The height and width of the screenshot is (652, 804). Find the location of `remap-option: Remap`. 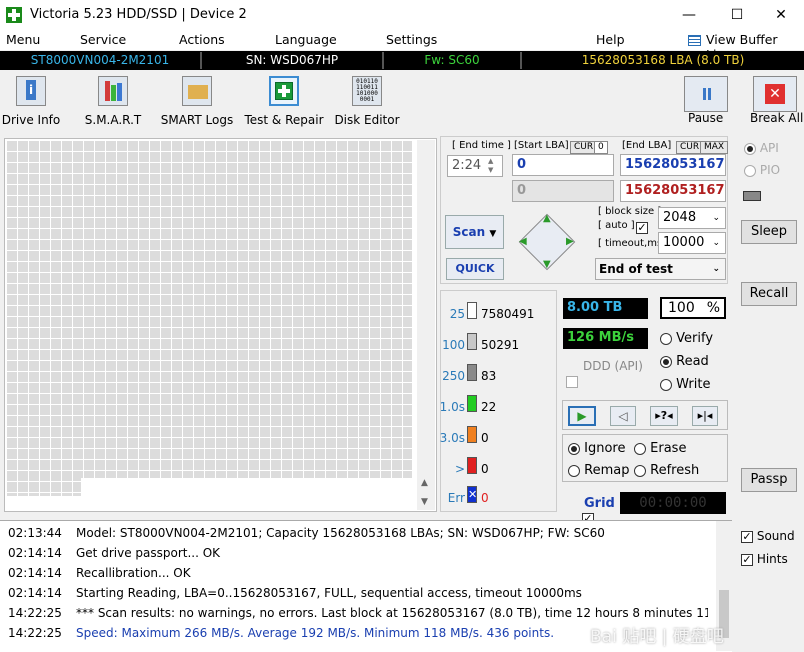

remap-option: Remap is located at coordinates (598, 470).